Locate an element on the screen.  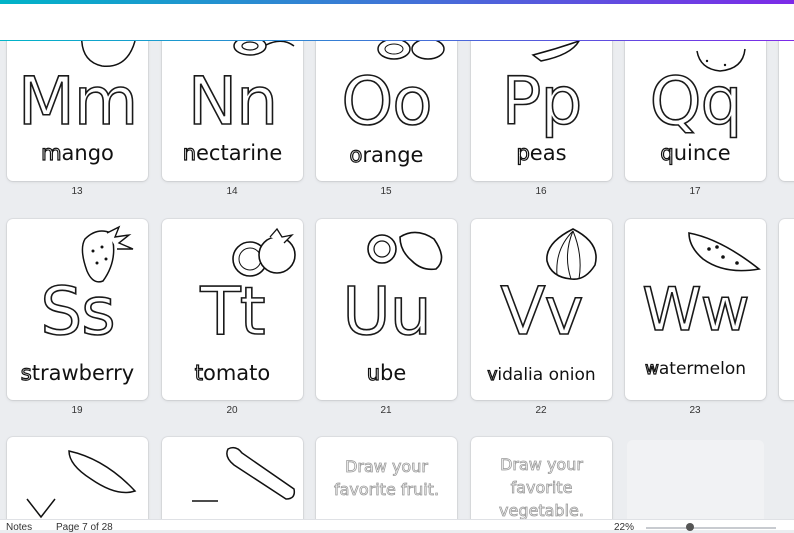
page-letters: Nn is located at coordinates (233, 101).